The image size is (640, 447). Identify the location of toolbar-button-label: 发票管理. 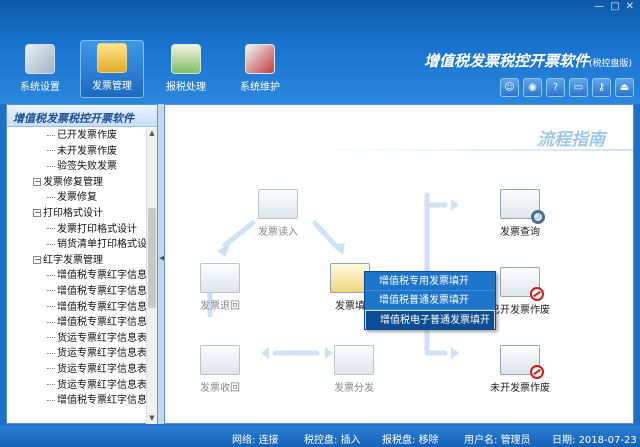
(112, 86).